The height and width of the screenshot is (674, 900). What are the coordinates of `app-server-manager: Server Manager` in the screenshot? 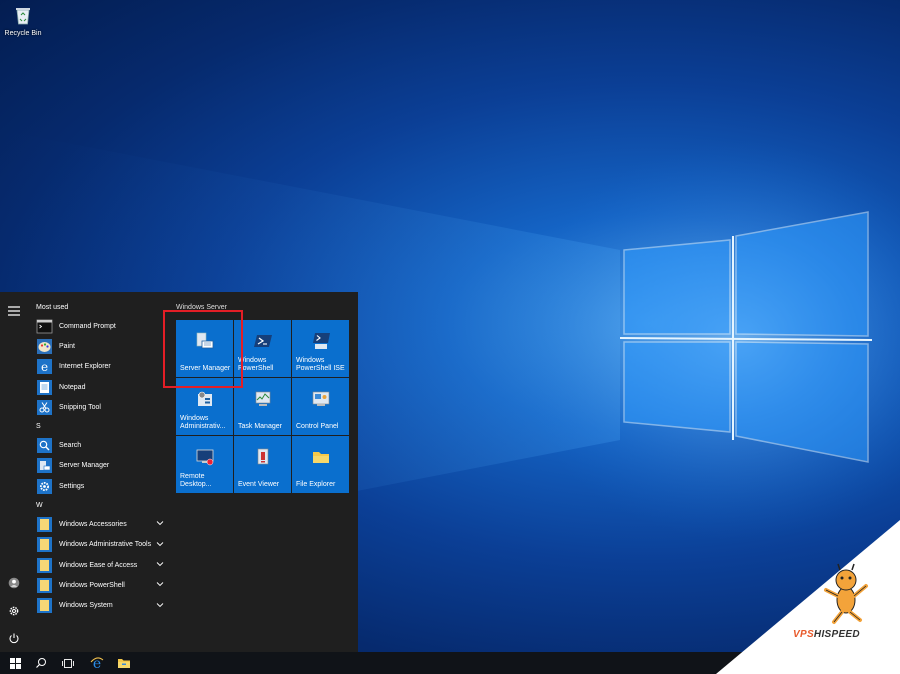 It's located at (99, 466).